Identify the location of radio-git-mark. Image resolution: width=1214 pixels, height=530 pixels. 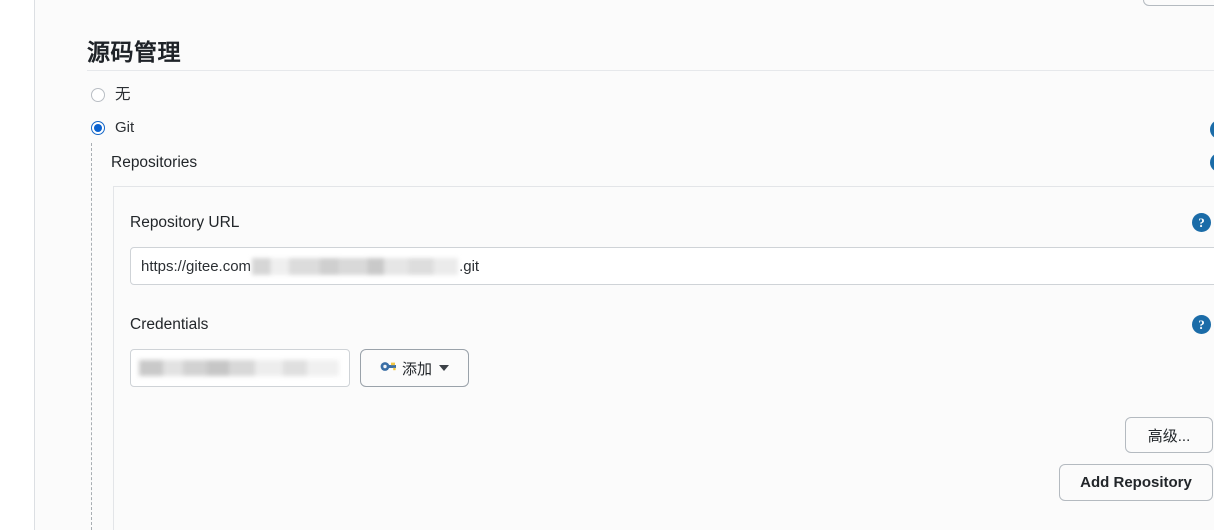
(98, 127).